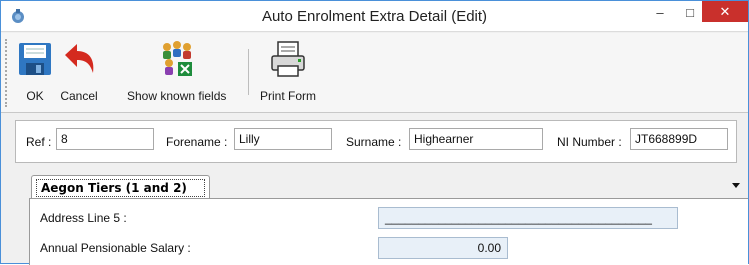  What do you see at coordinates (248, 72) in the screenshot?
I see `toolbar-separator` at bounding box center [248, 72].